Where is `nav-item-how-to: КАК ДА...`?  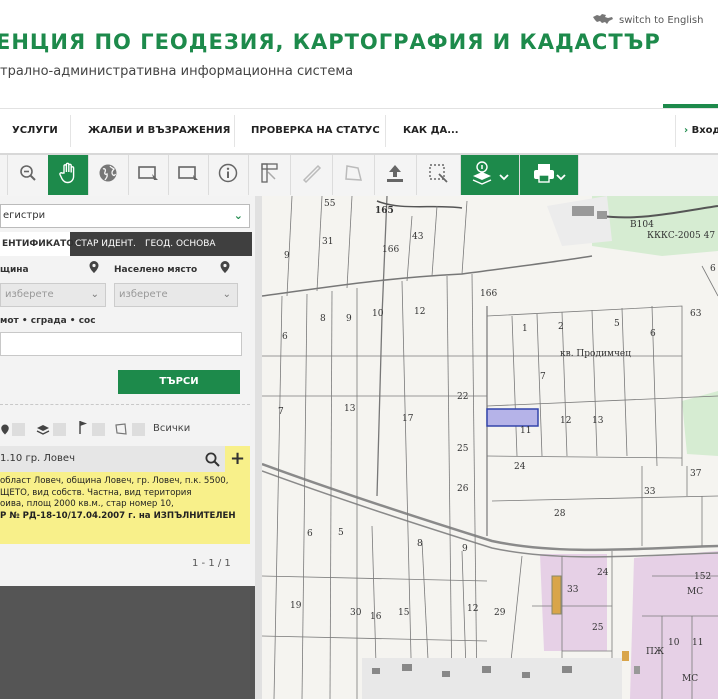
nav-item-how-to: КАК ДА... is located at coordinates (431, 131).